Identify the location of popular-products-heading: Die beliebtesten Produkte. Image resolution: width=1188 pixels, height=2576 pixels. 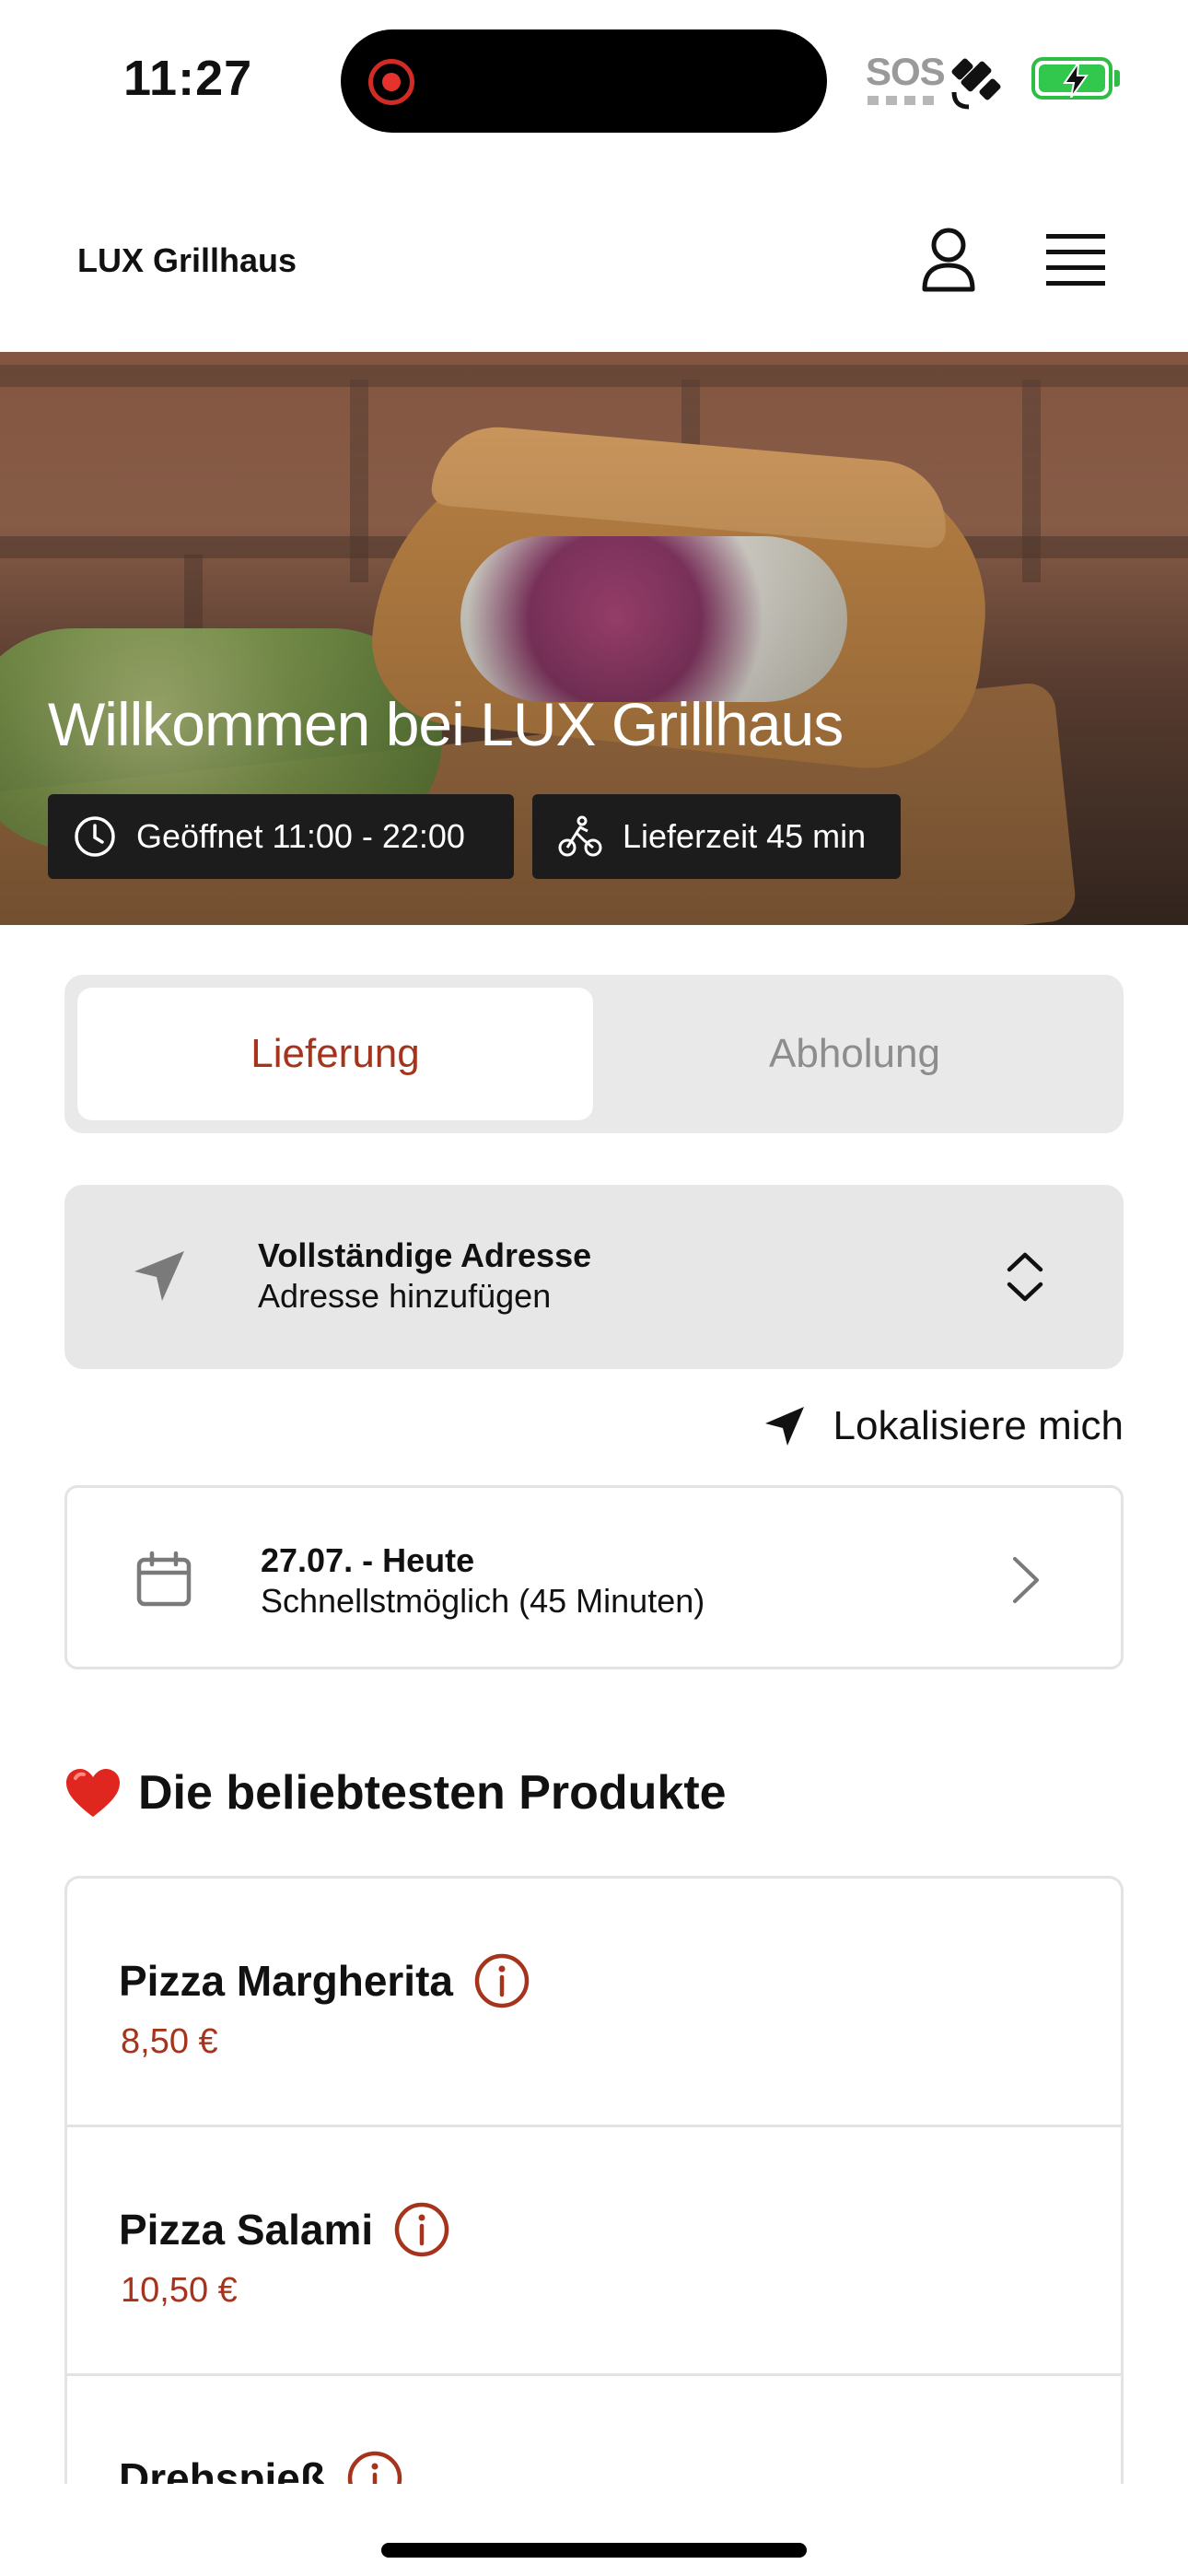
(395, 1793).